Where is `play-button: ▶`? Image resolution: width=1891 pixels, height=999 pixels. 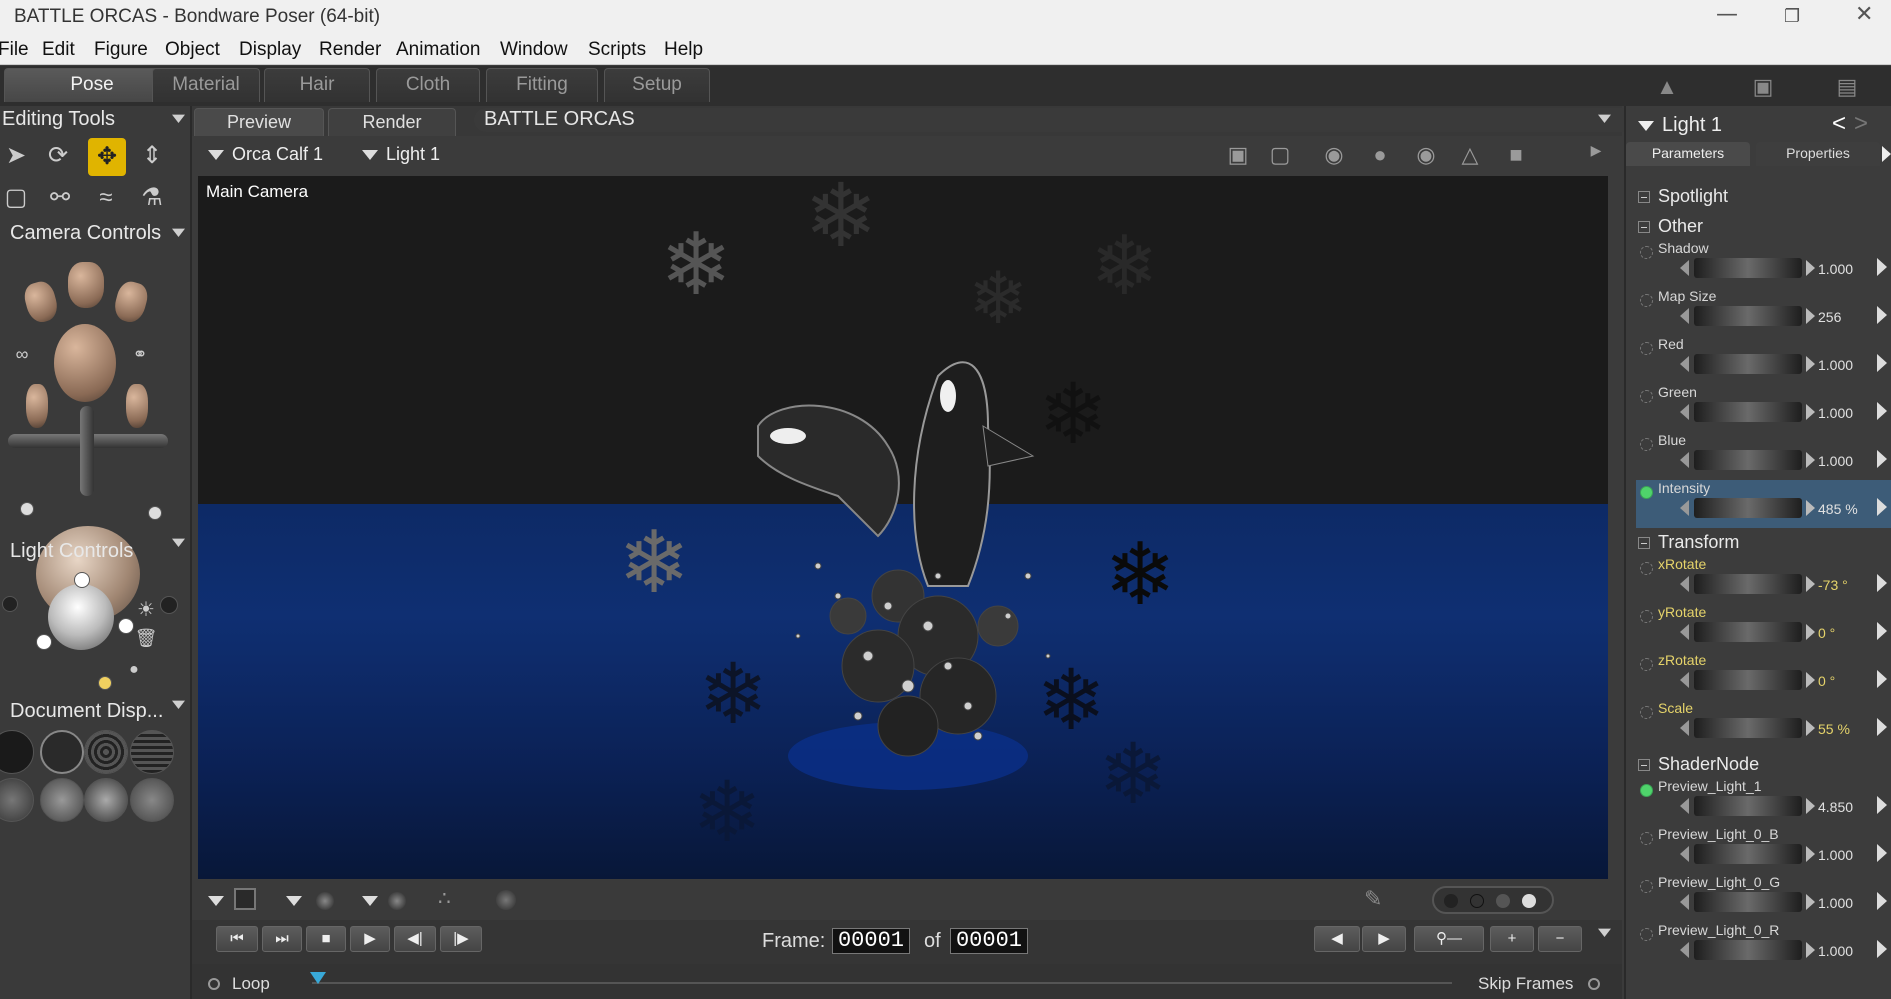 play-button: ▶ is located at coordinates (370, 939).